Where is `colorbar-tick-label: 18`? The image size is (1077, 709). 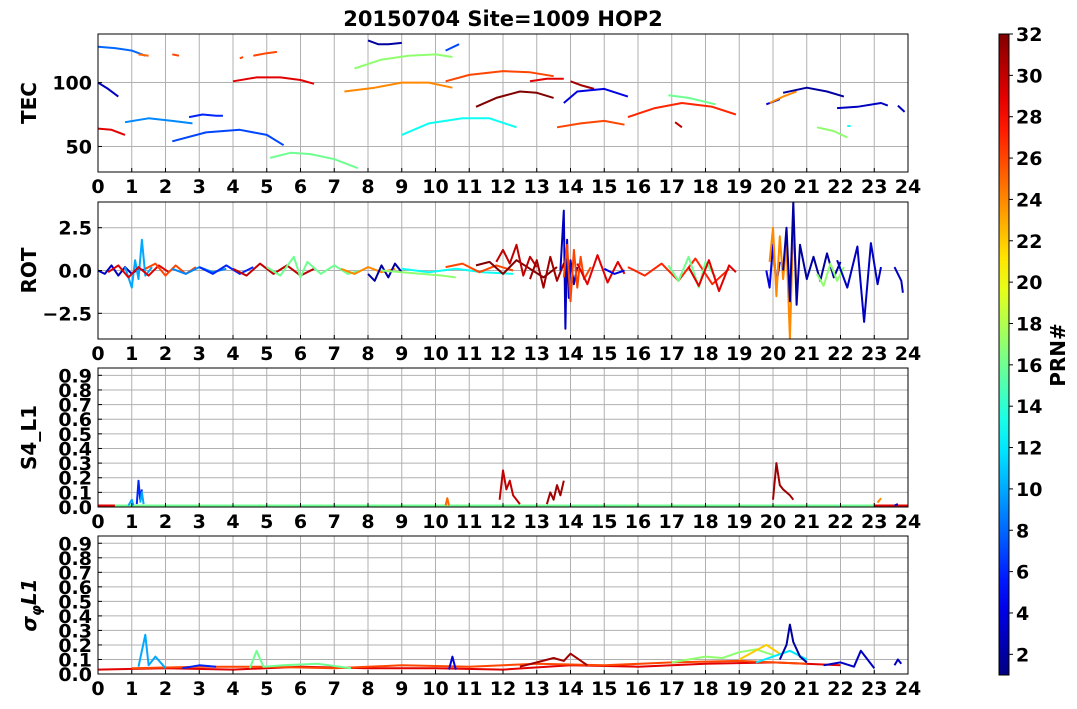 colorbar-tick-label: 18 is located at coordinates (1029, 324).